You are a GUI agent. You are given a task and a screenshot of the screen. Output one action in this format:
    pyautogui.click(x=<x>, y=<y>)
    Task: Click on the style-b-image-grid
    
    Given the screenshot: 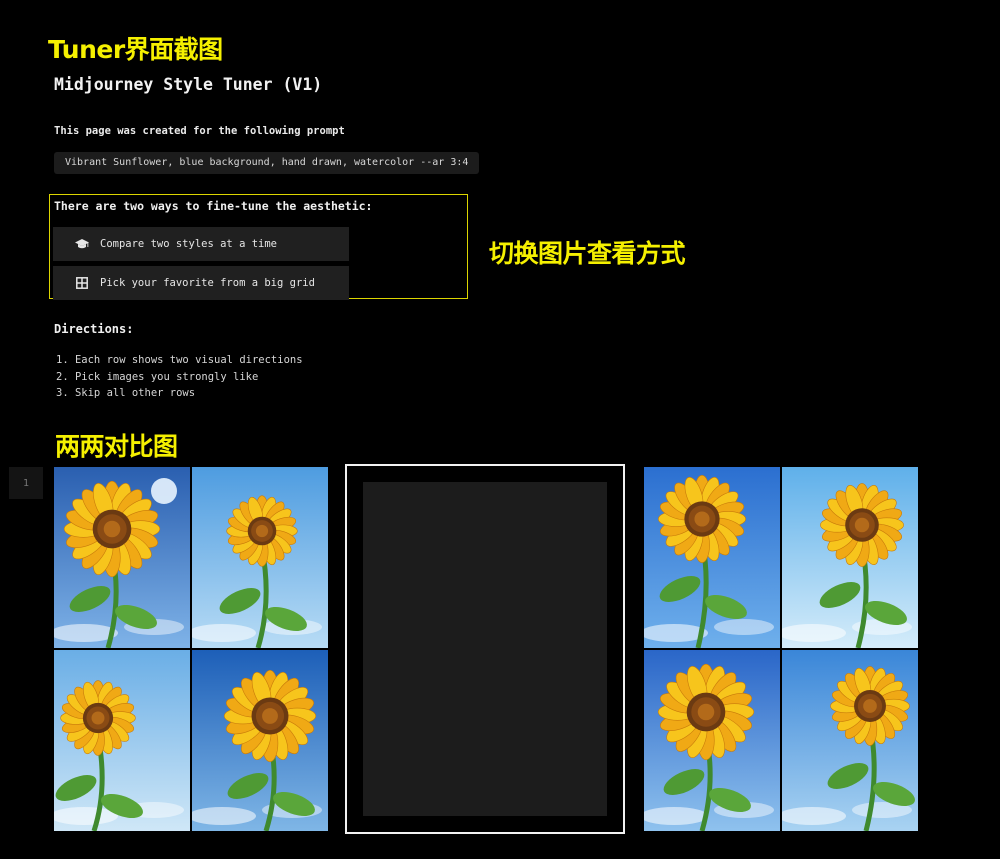 What is the action you would take?
    pyautogui.click(x=781, y=649)
    